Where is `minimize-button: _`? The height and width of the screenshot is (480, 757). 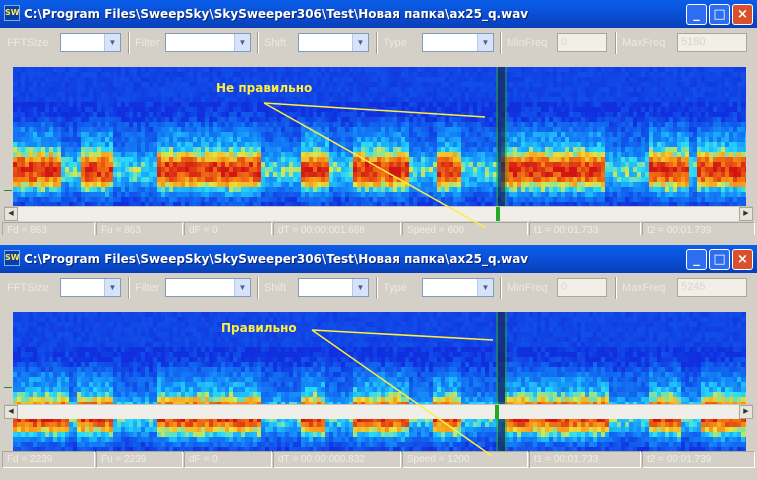
minimize-button: _ is located at coordinates (696, 14).